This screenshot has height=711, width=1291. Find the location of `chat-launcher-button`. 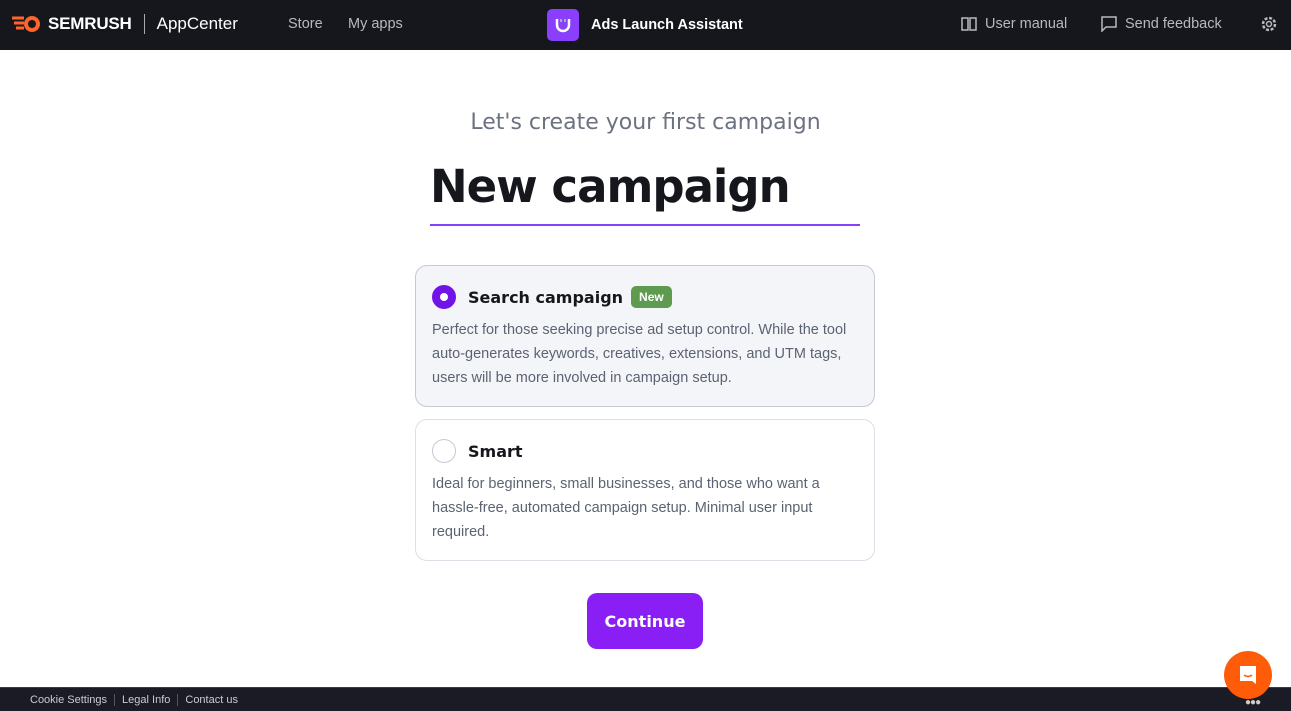

chat-launcher-button is located at coordinates (1248, 675).